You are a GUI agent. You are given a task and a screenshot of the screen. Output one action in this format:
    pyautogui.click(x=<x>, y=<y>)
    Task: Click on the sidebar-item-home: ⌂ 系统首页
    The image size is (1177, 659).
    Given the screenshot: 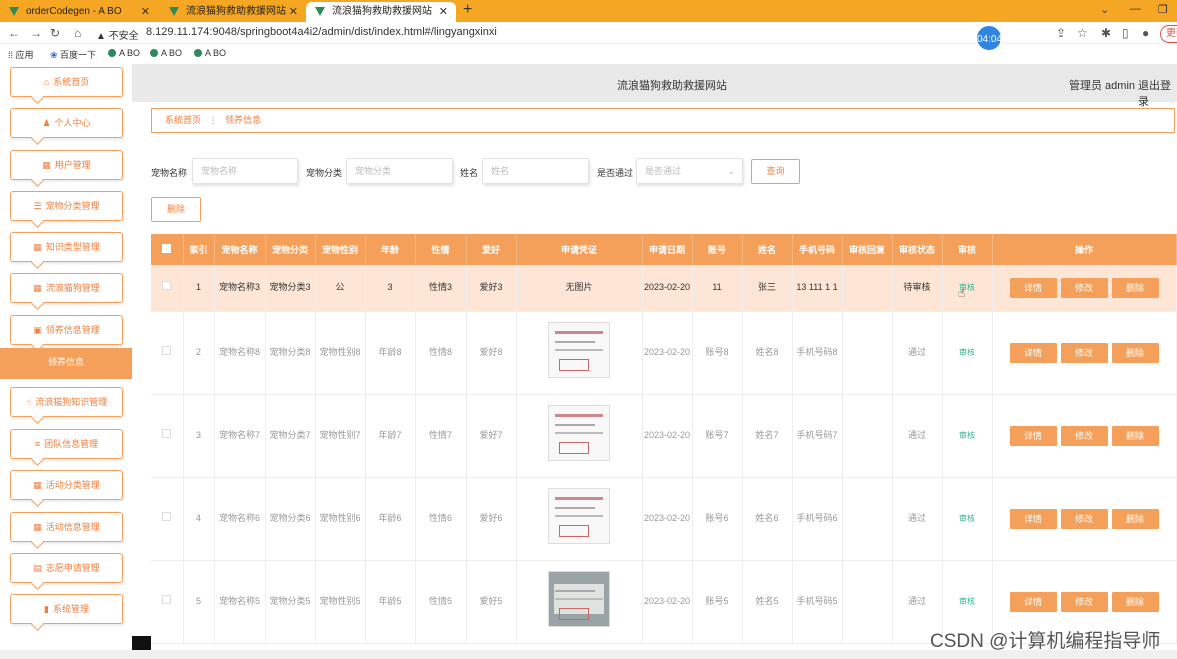 What is the action you would take?
    pyautogui.click(x=66, y=82)
    